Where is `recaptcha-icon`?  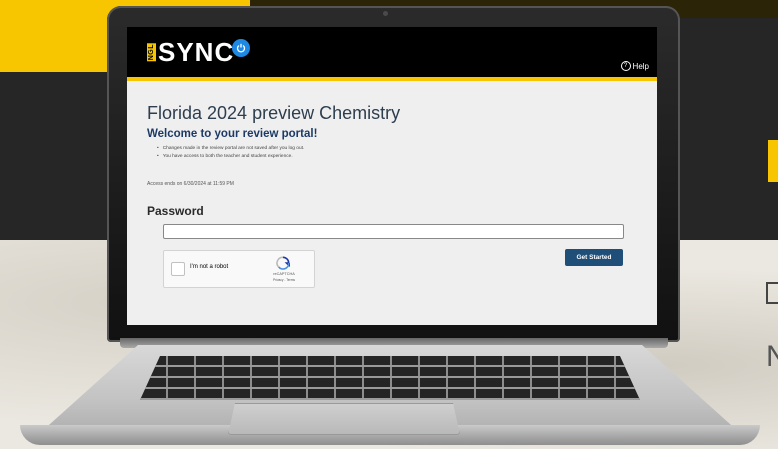 recaptcha-icon is located at coordinates (283, 263).